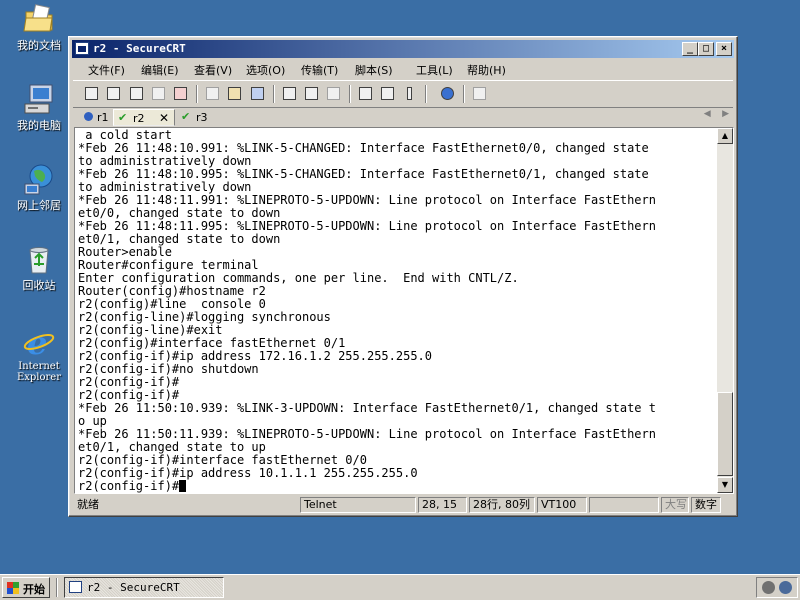 The width and height of the screenshot is (800, 600). Describe the element at coordinates (725, 310) in the screenshot. I see `vertical-scrollbar: ▲ ▼` at that location.